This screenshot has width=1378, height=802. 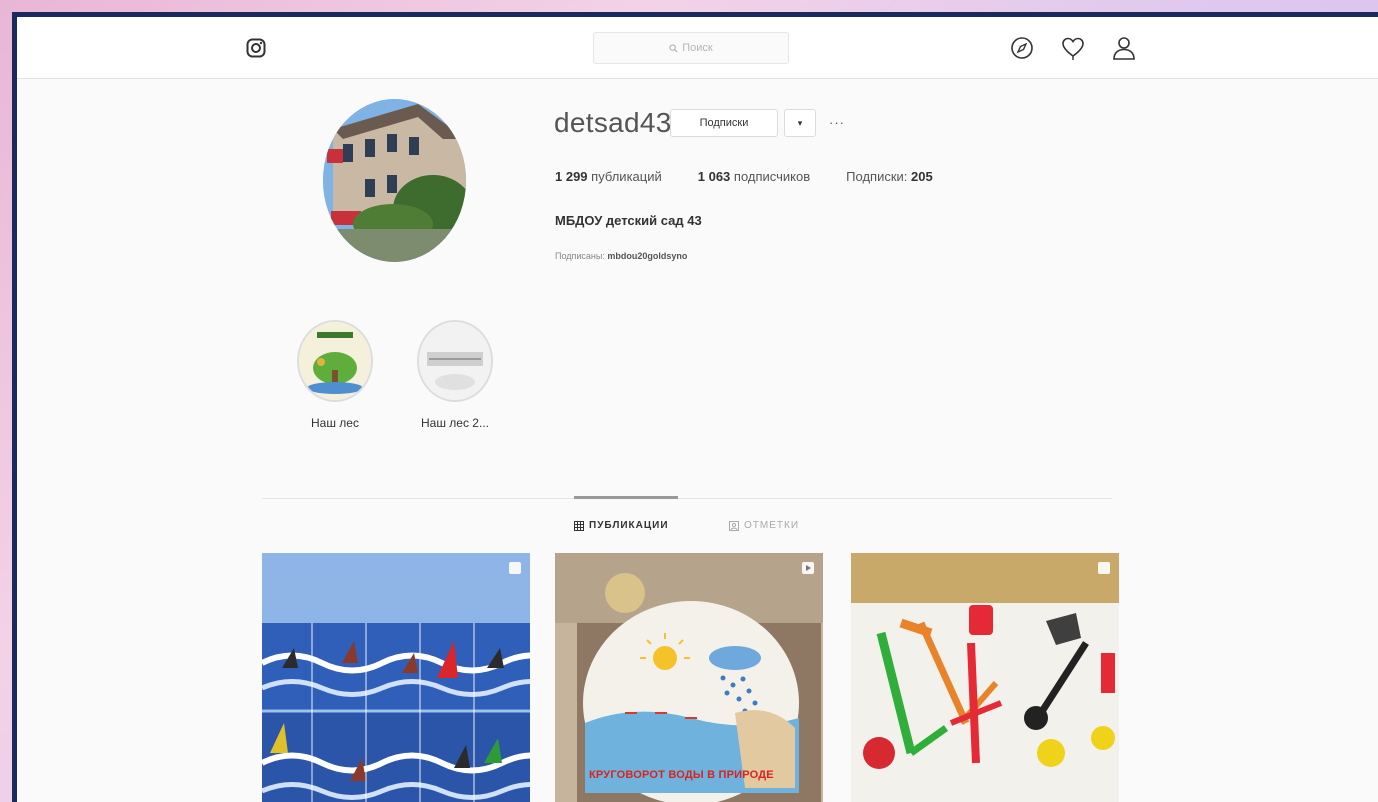 I want to click on follow-dropdown-button: ▾, so click(x=800, y=123).